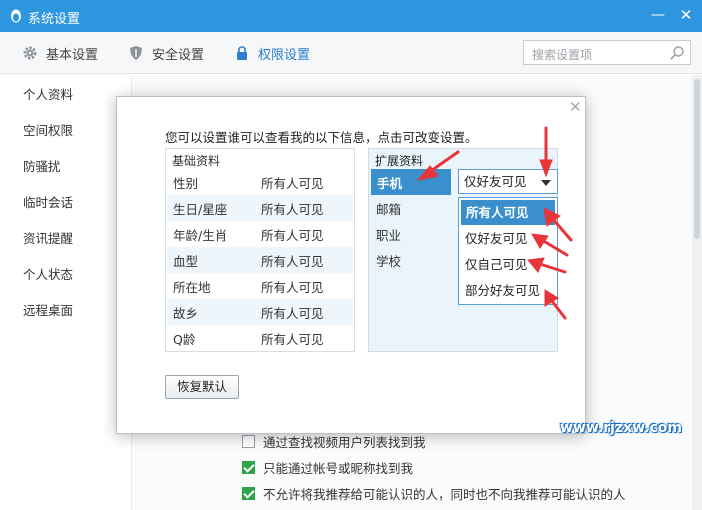 Image resolution: width=702 pixels, height=510 pixels. What do you see at coordinates (390, 183) in the screenshot?
I see `field-label: 手机` at bounding box center [390, 183].